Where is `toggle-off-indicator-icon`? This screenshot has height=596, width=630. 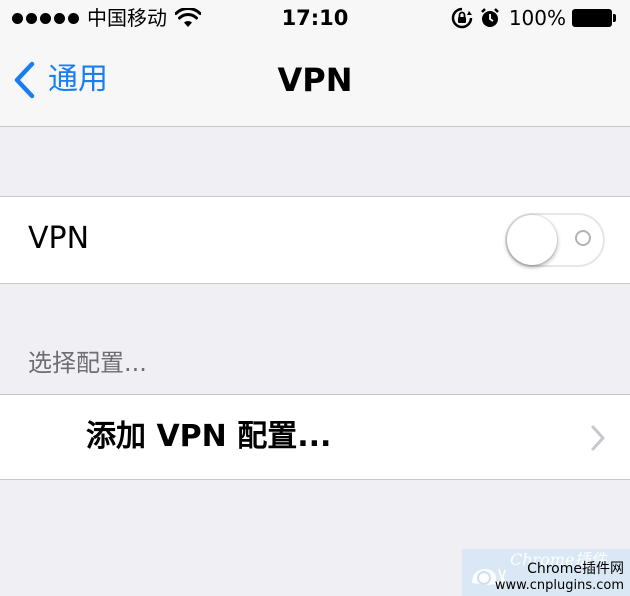 toggle-off-indicator-icon is located at coordinates (583, 238).